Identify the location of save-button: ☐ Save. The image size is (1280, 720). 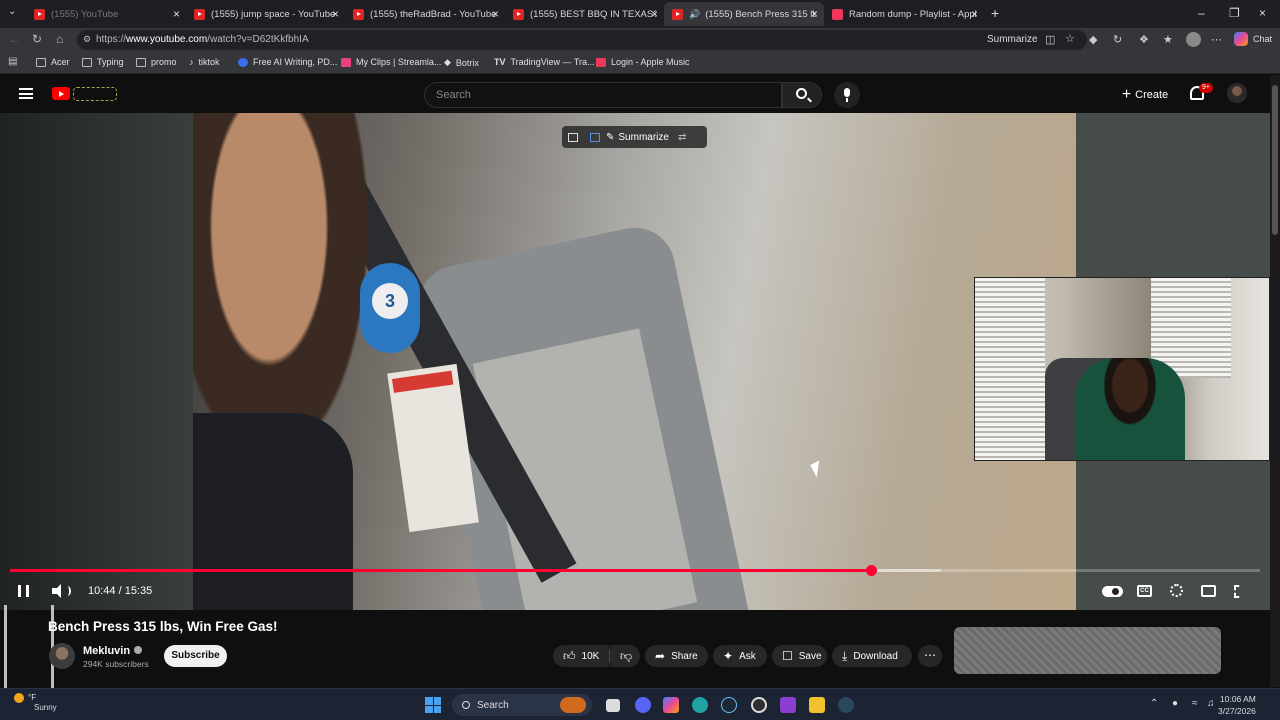
(799, 656).